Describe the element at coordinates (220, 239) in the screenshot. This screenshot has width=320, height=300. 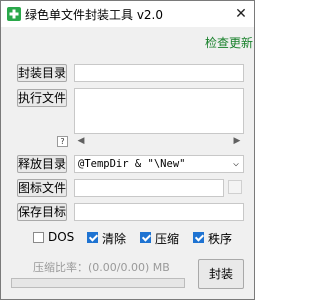
I see `option-order-label: 秩序` at that location.